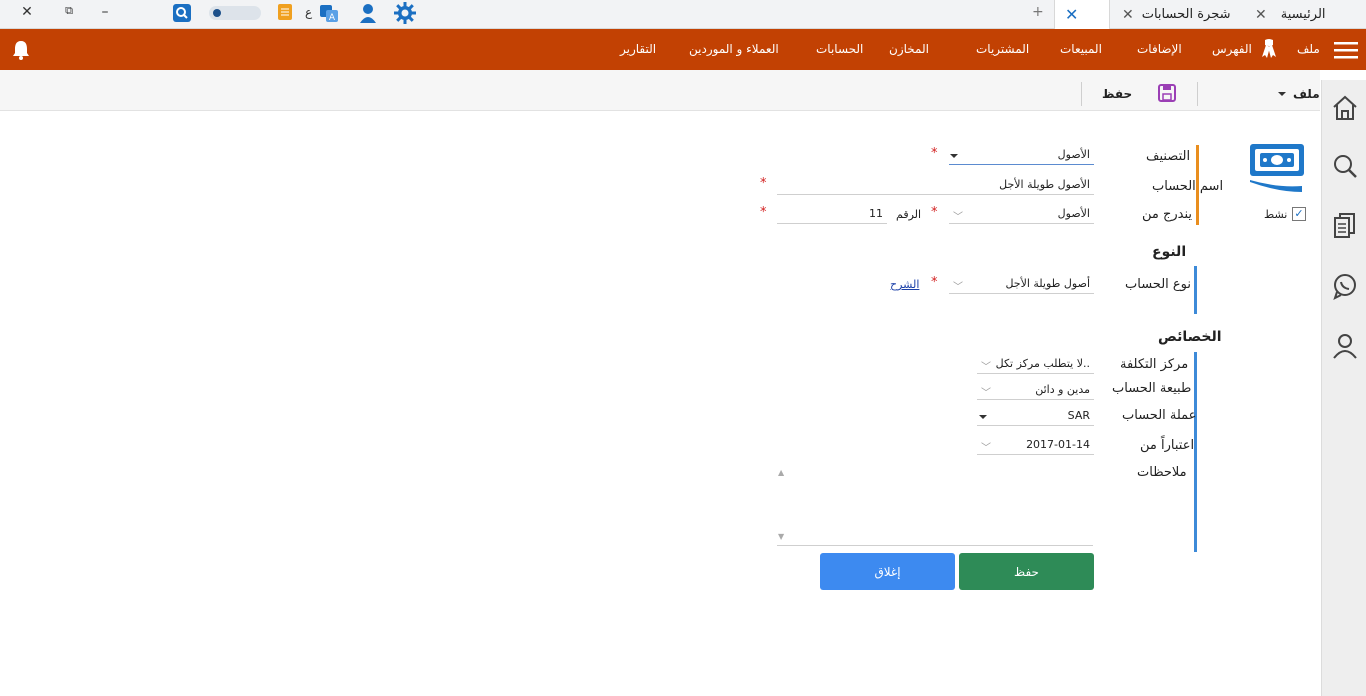 This screenshot has width=1366, height=696. What do you see at coordinates (1035, 390) in the screenshot?
I see `account-nature-select: مدين و دائن` at bounding box center [1035, 390].